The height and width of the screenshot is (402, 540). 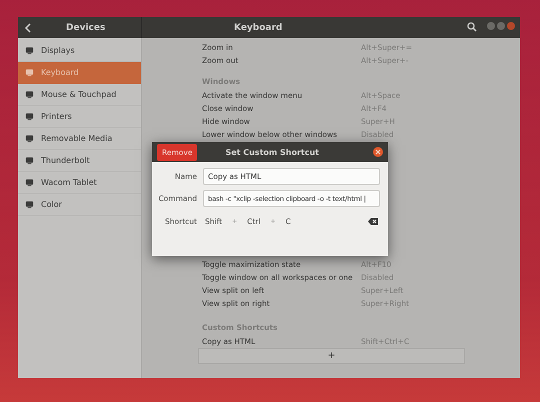 What do you see at coordinates (79, 183) in the screenshot?
I see `sidebar-item: Wacom Tablet` at bounding box center [79, 183].